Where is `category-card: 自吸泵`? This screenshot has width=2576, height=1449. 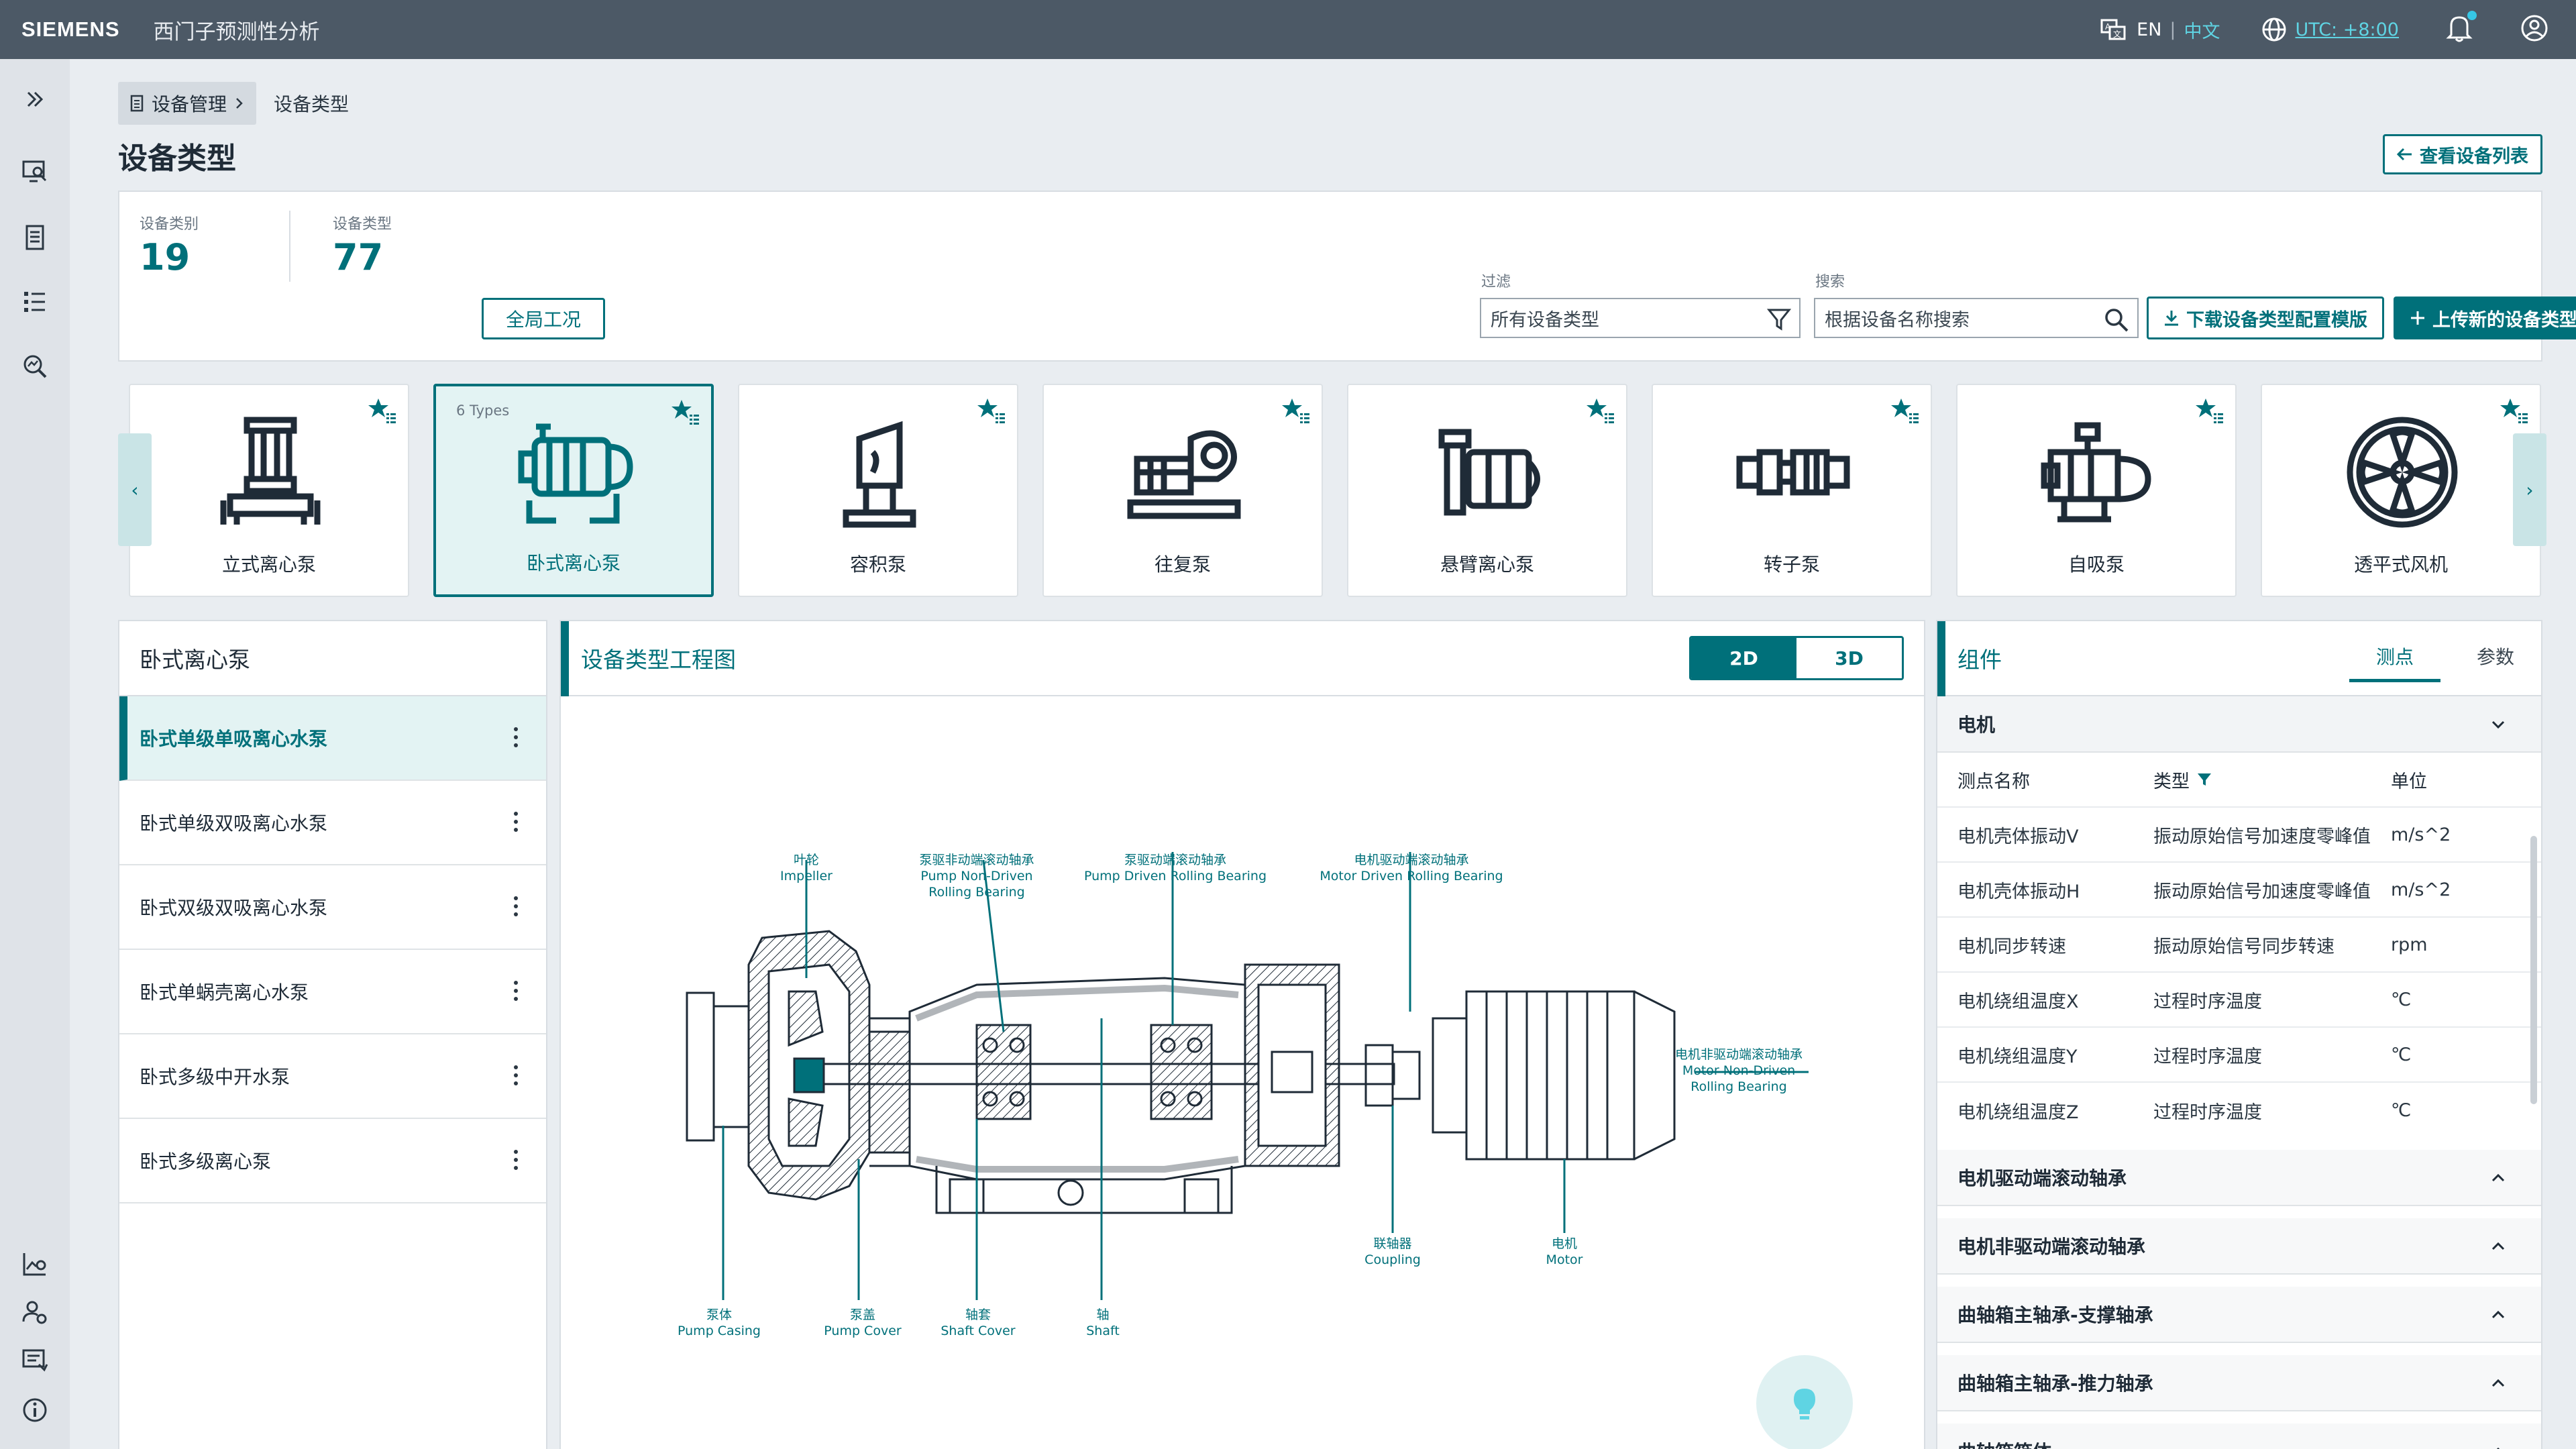 category-card: 自吸泵 is located at coordinates (2096, 490).